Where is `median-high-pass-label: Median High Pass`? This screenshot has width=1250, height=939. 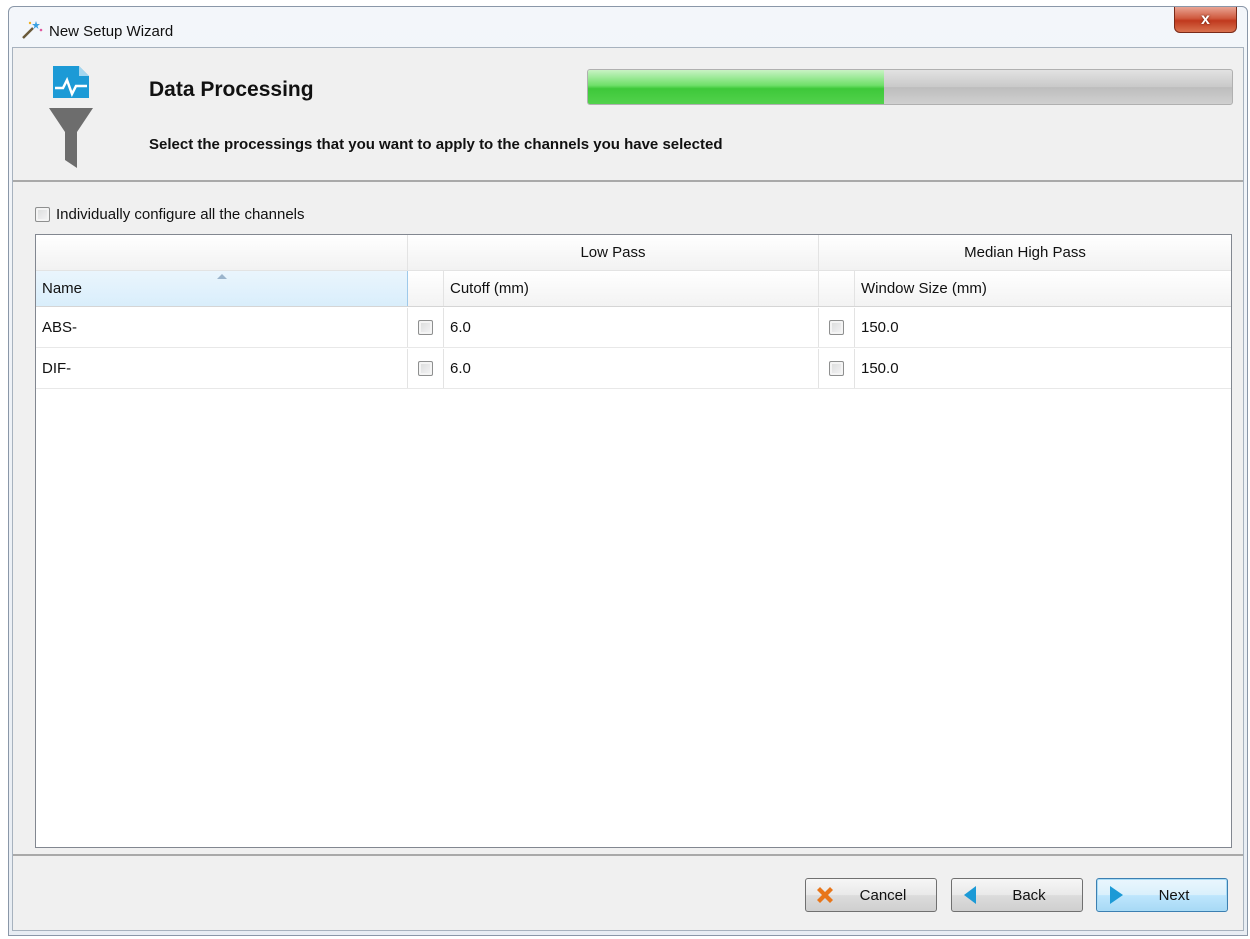
median-high-pass-label: Median High Pass is located at coordinates (1025, 252).